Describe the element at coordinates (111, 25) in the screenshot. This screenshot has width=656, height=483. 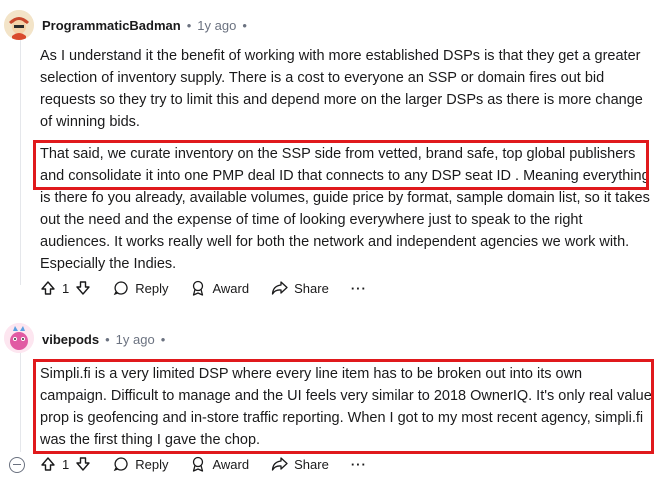
I see `comment-author: ProgrammaticBadman` at that location.